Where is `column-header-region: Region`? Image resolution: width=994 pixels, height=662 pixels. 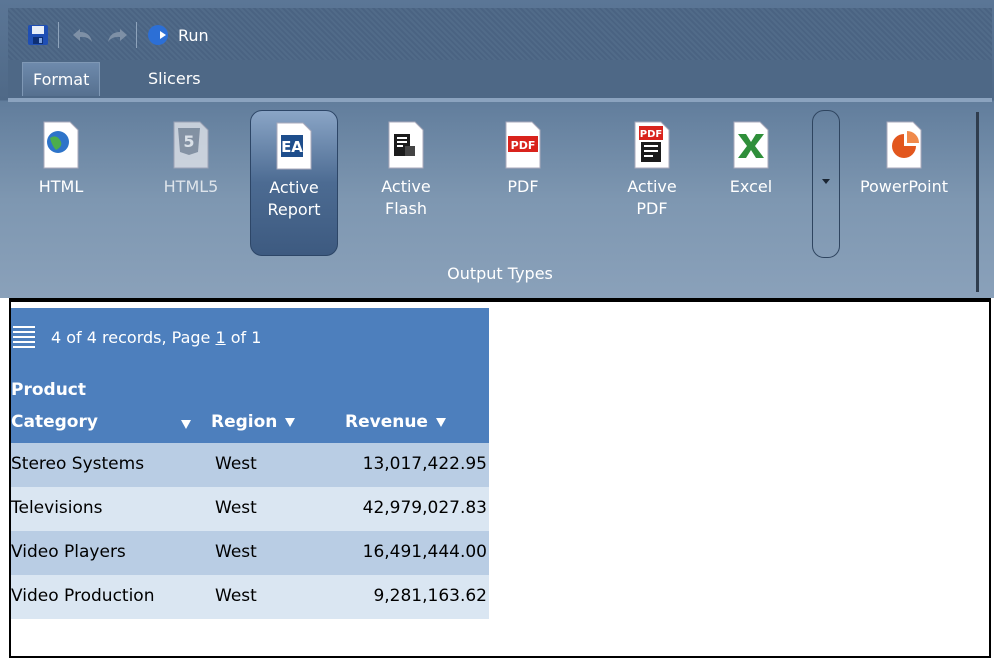 column-header-region: Region is located at coordinates (253, 422).